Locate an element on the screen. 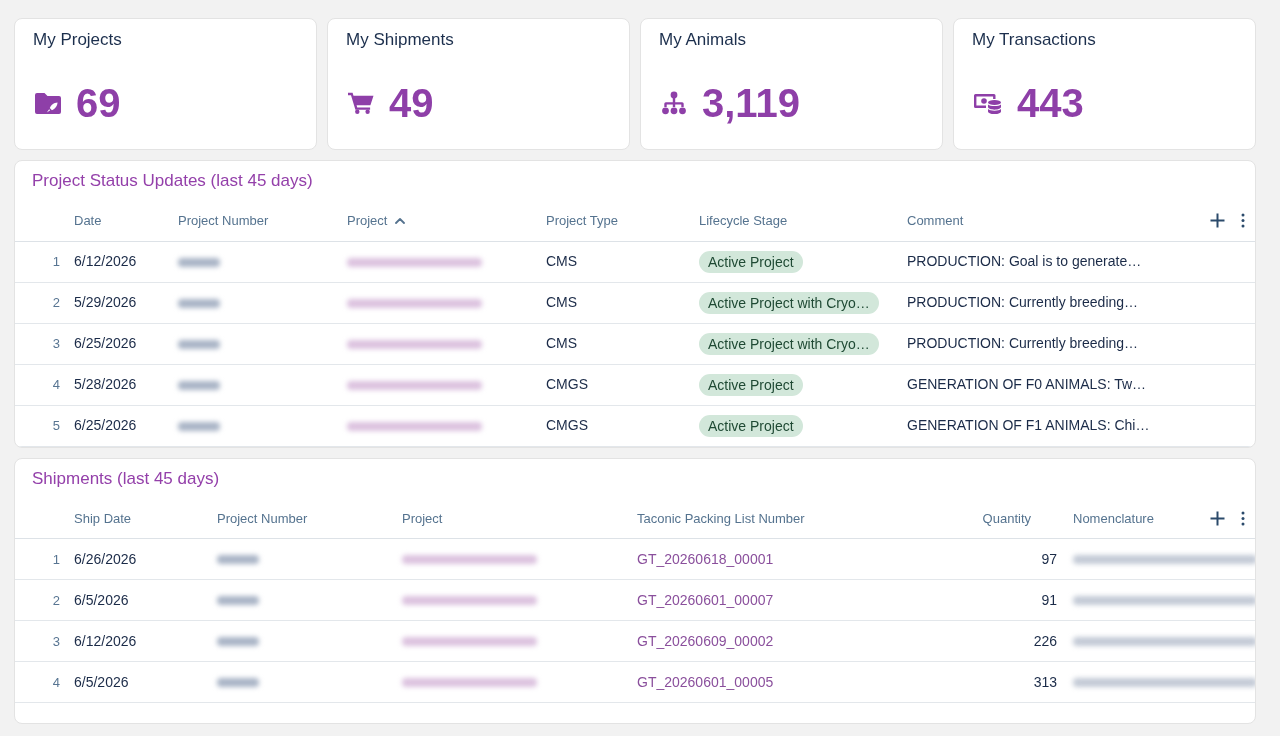 The height and width of the screenshot is (736, 1280). hierarchy-icon is located at coordinates (674, 103).